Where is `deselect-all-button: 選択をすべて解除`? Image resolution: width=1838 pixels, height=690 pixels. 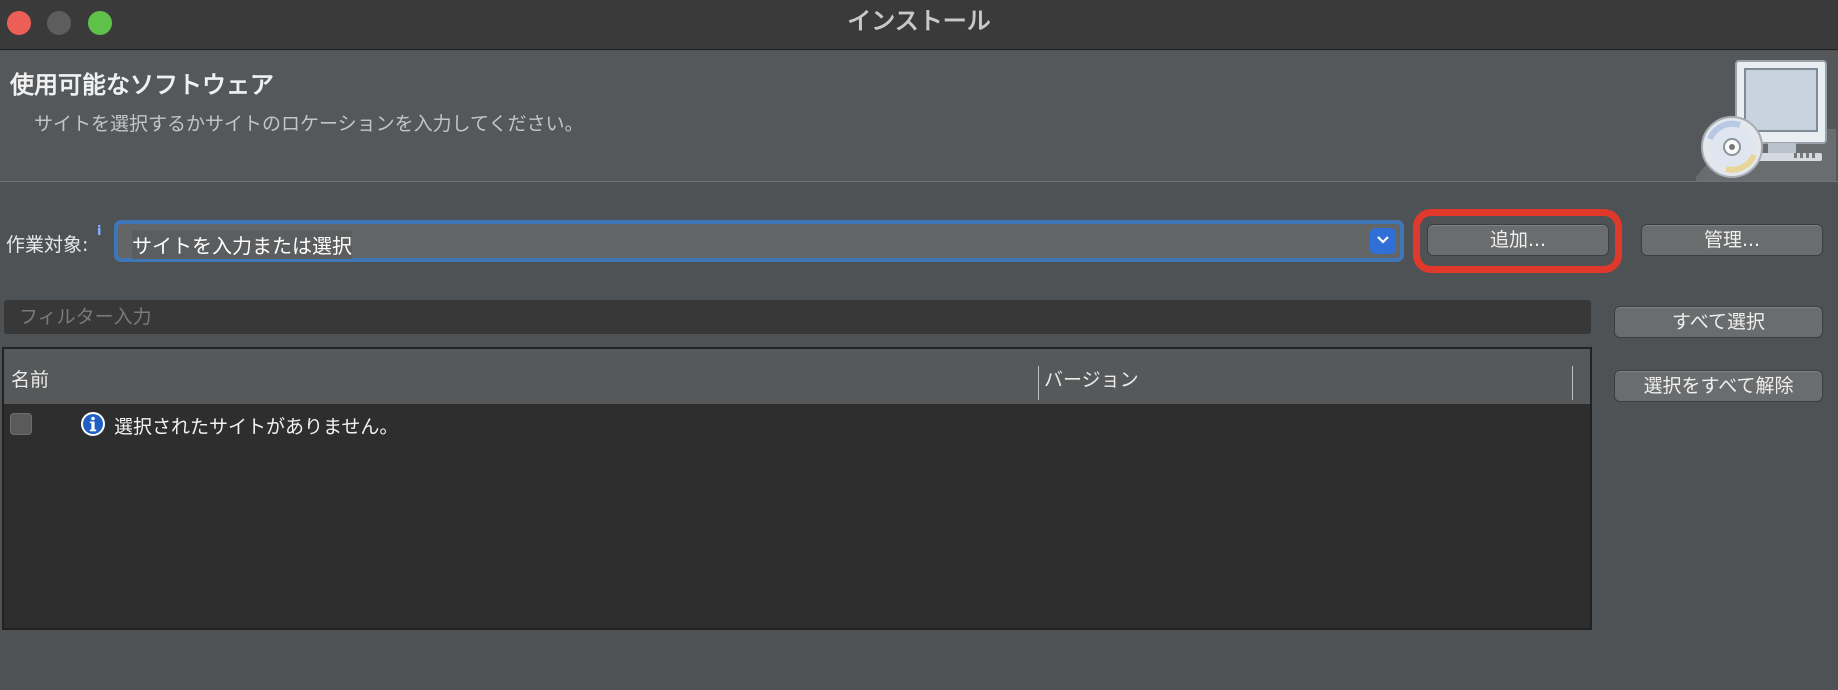 deselect-all-button: 選択をすべて解除 is located at coordinates (1718, 386).